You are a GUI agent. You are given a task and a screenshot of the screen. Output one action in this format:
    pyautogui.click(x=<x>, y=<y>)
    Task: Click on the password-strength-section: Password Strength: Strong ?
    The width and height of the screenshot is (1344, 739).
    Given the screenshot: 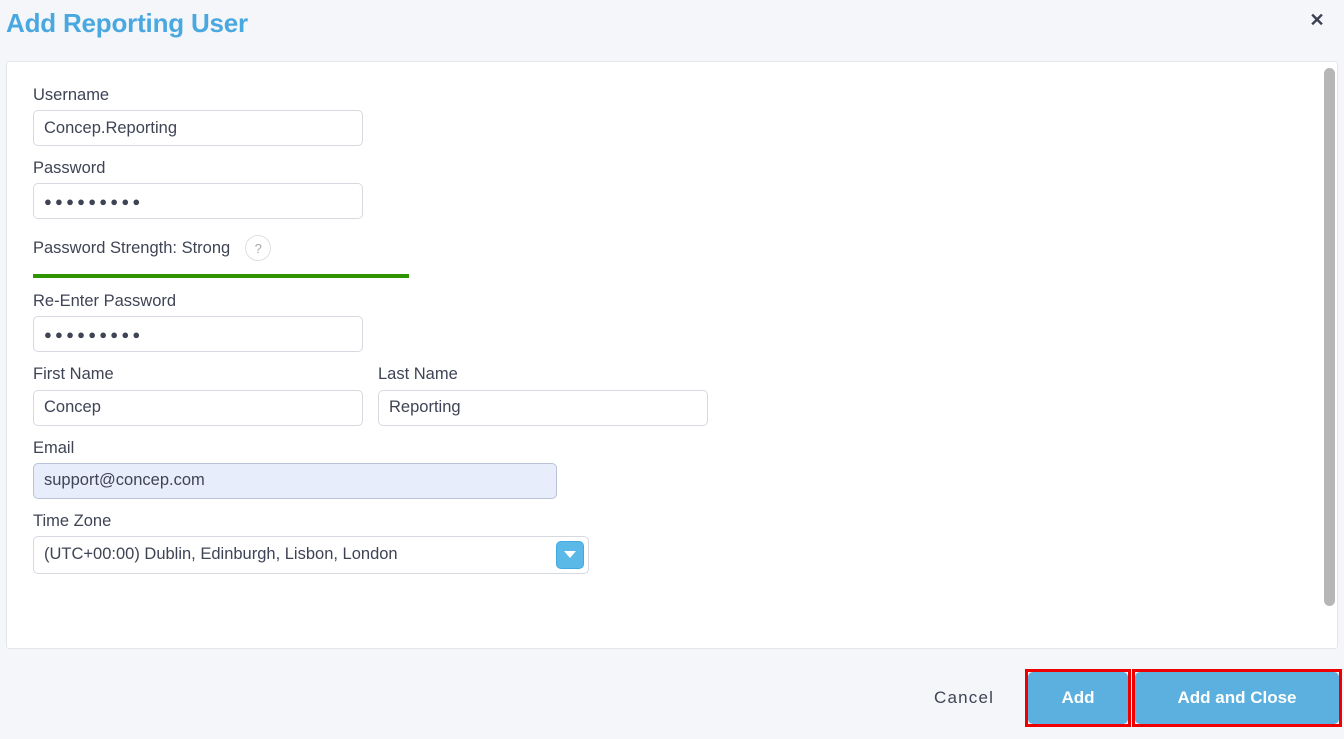 What is the action you would take?
    pyautogui.click(x=675, y=257)
    